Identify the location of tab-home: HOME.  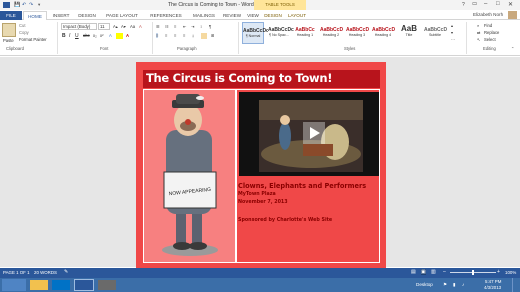
(35, 15).